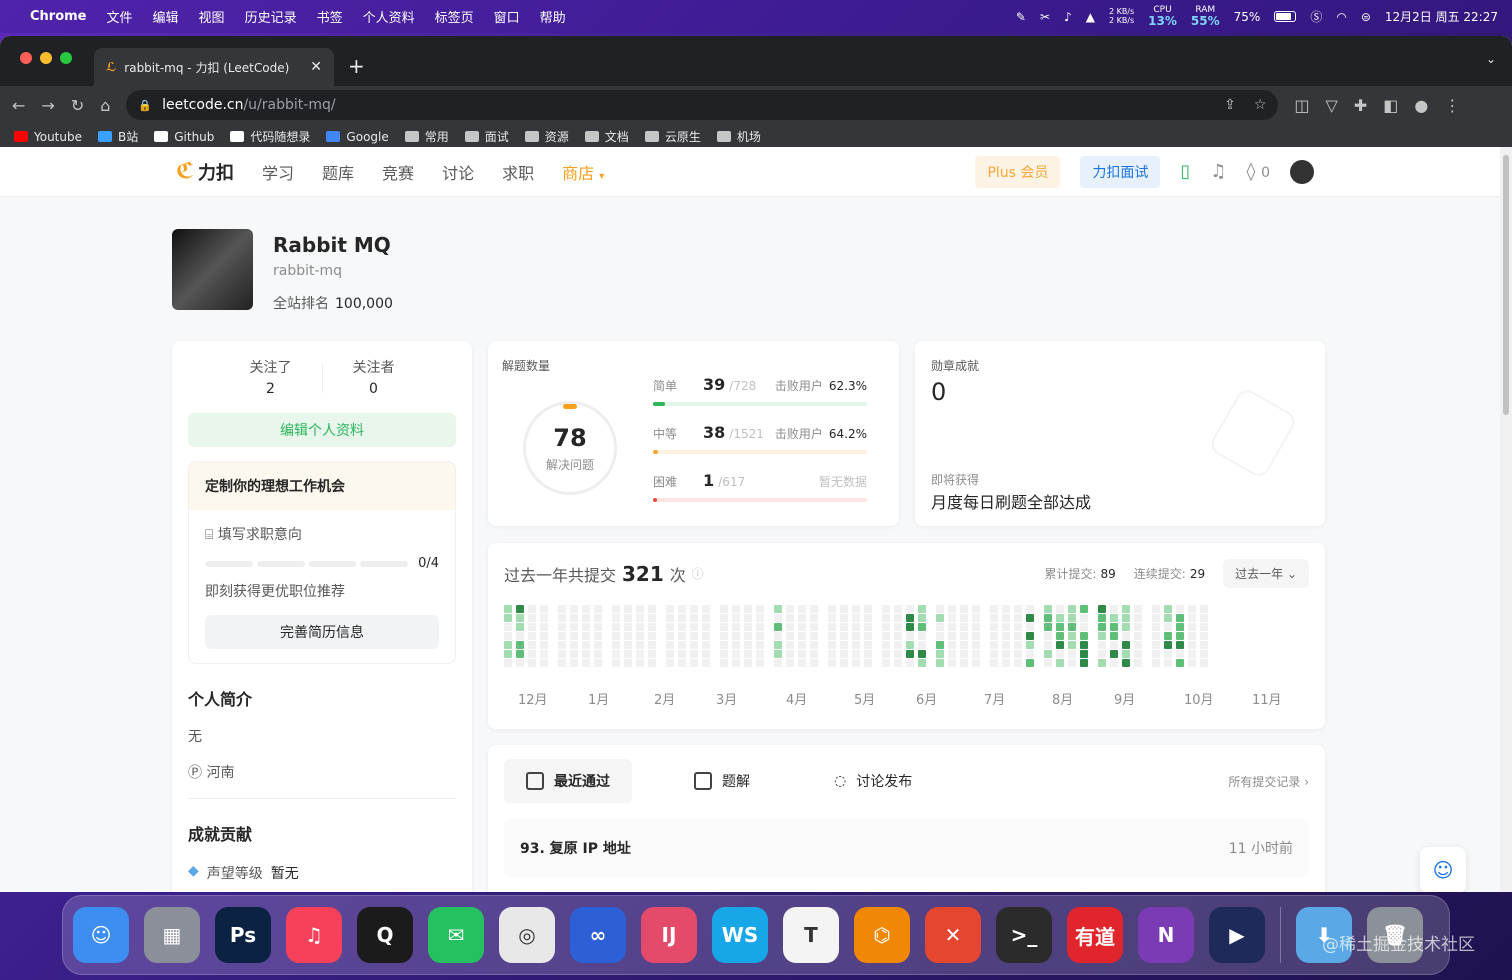 The height and width of the screenshot is (980, 1512). Describe the element at coordinates (145, 105) in the screenshot. I see `lock-icon: 🔒` at that location.